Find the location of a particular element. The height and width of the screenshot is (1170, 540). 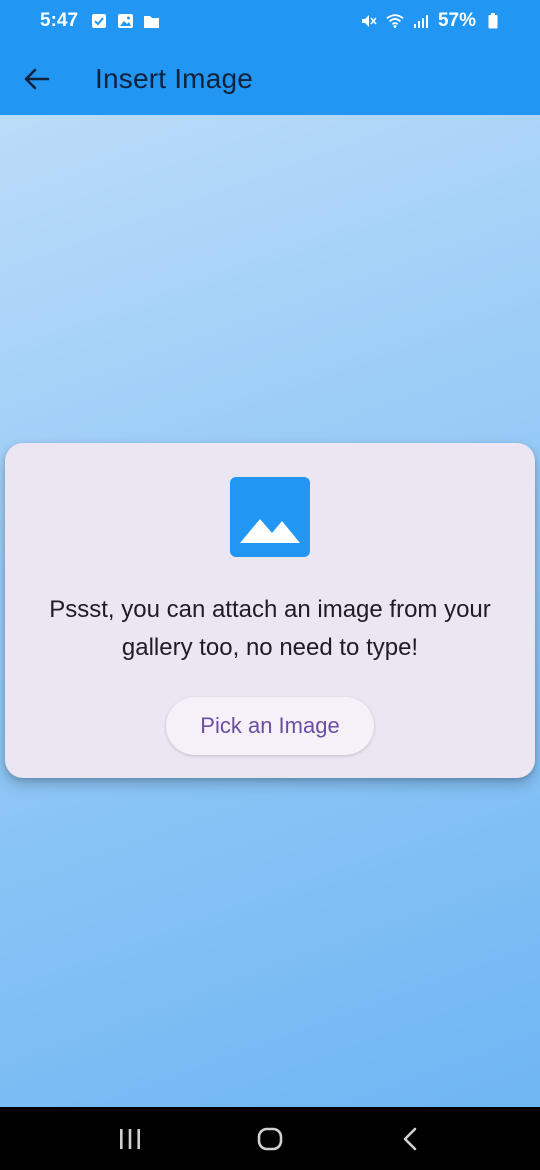

signal-icon is located at coordinates (421, 21).